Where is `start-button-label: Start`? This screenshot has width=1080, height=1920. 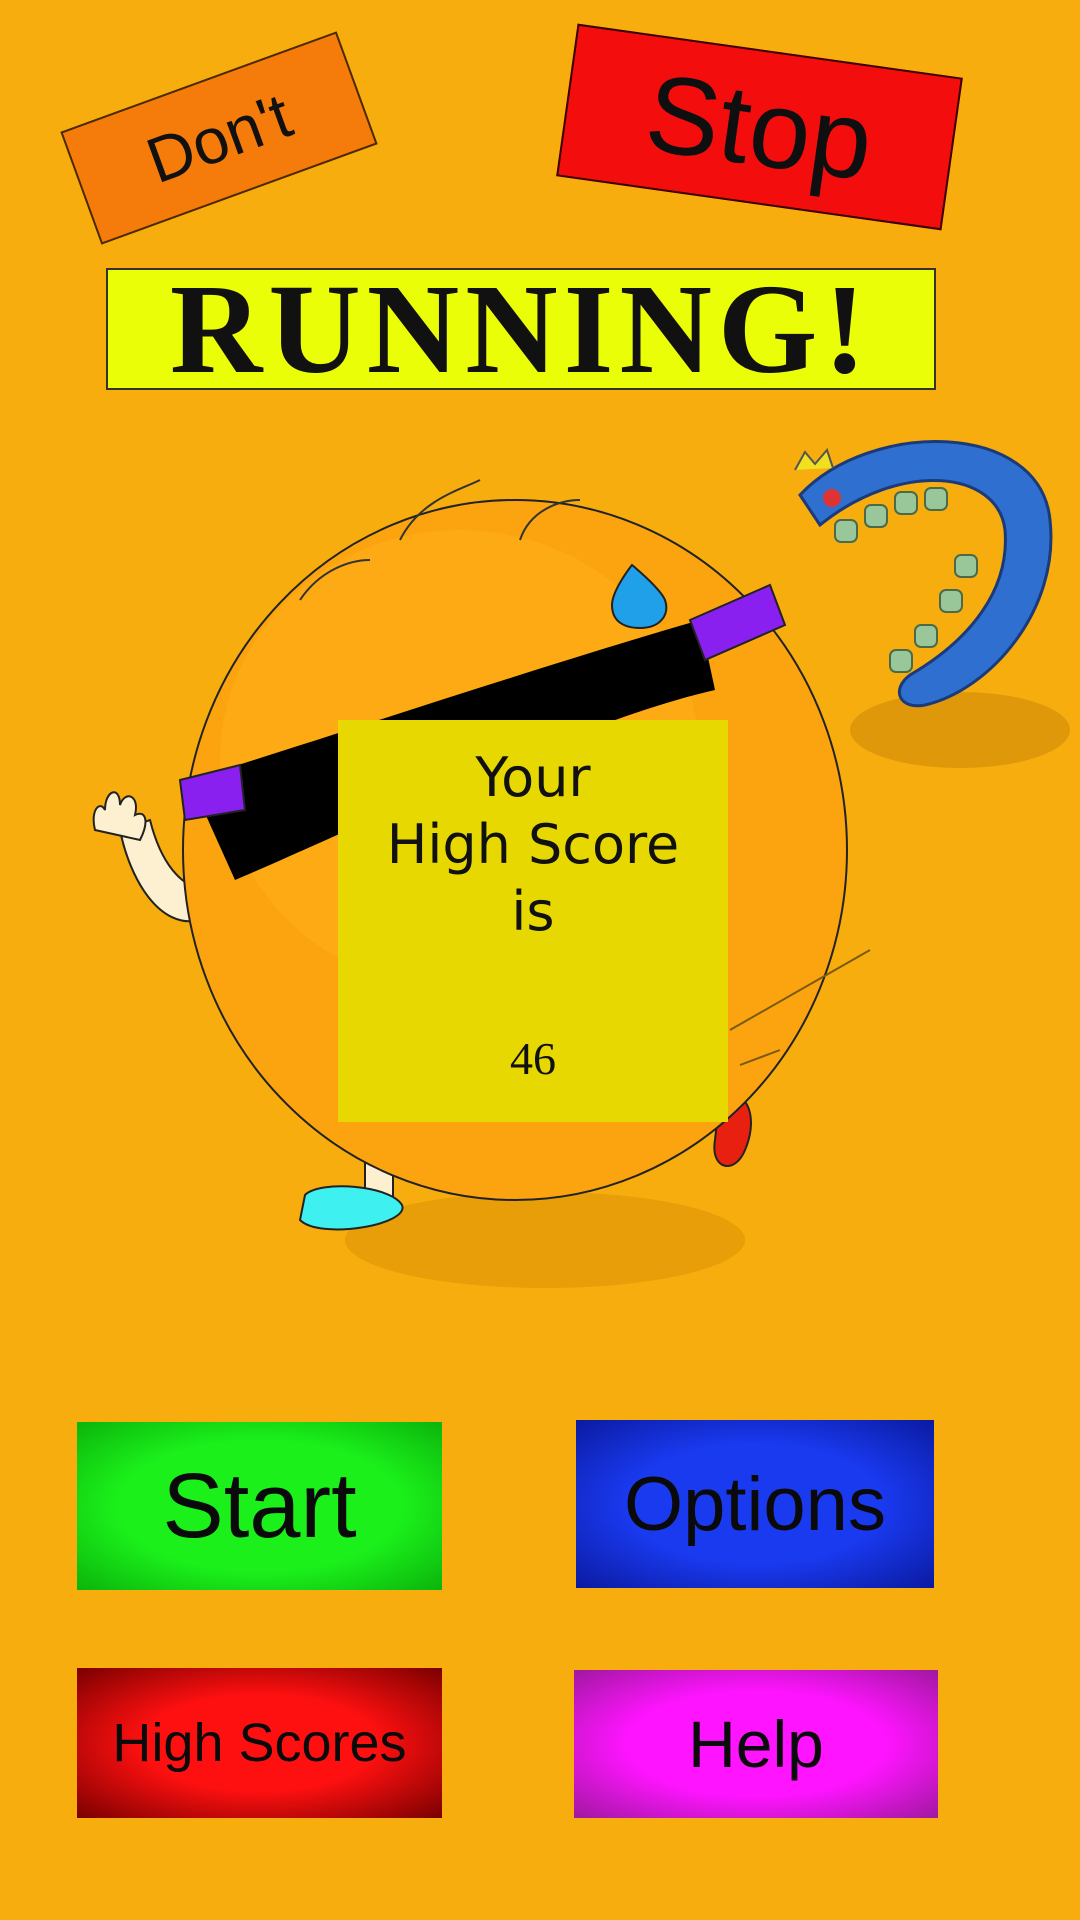
start-button-label: Start is located at coordinates (259, 1505).